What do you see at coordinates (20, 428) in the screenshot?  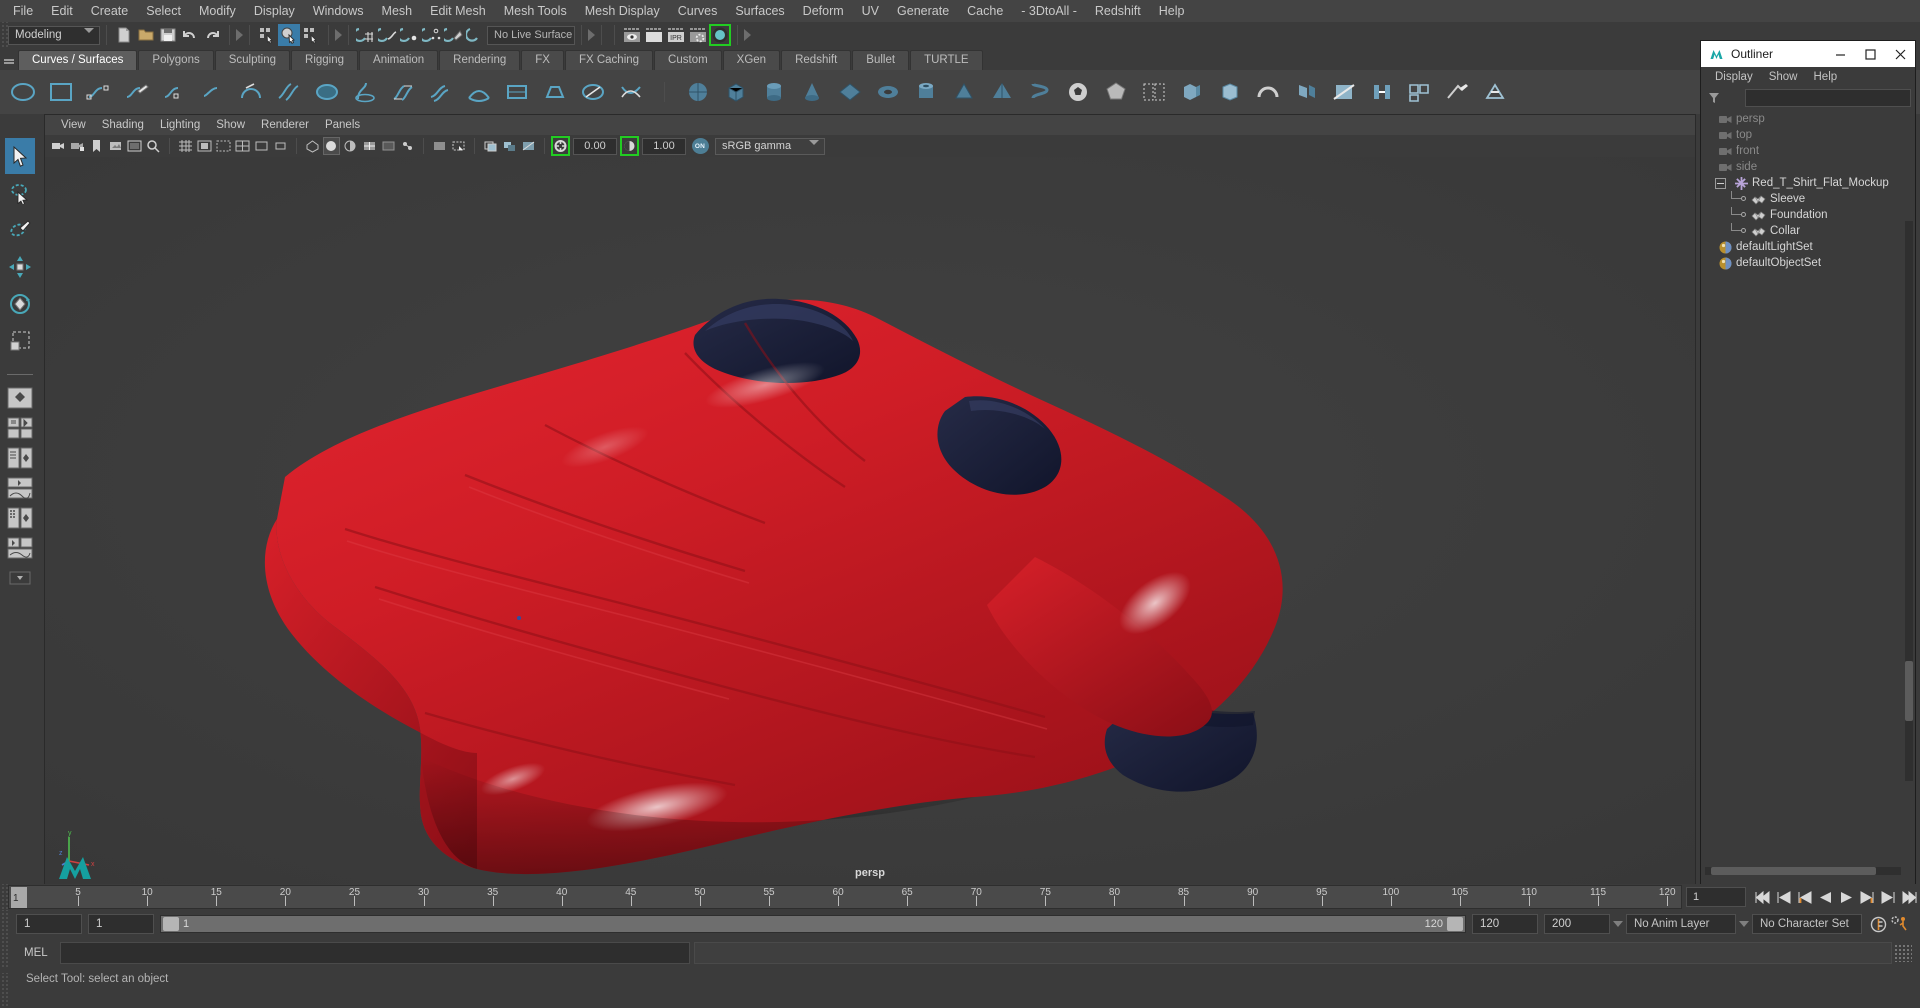 I see `four-view-layout-button` at bounding box center [20, 428].